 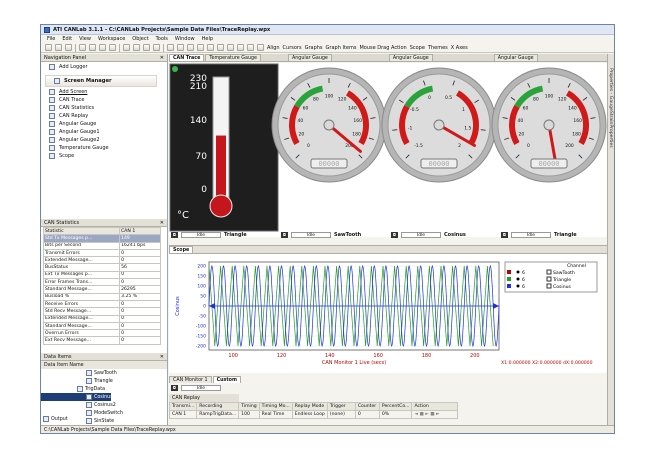 I want to click on tab-custom: Custom, so click(x=226, y=379).